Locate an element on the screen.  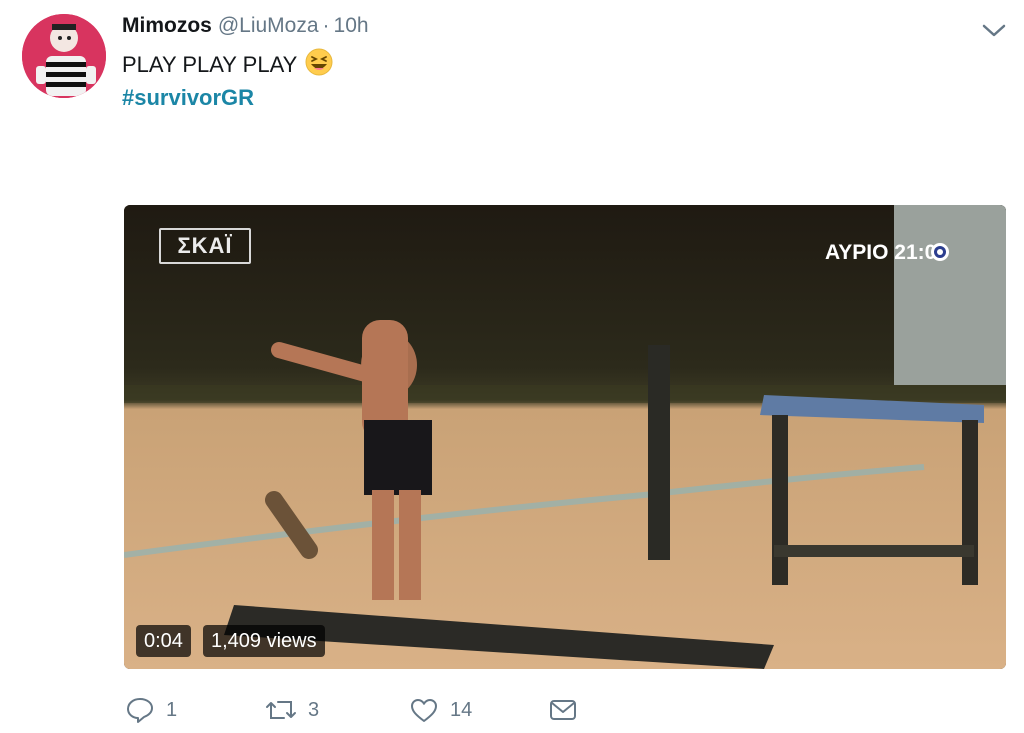
live-dot-icon is located at coordinates (940, 252).